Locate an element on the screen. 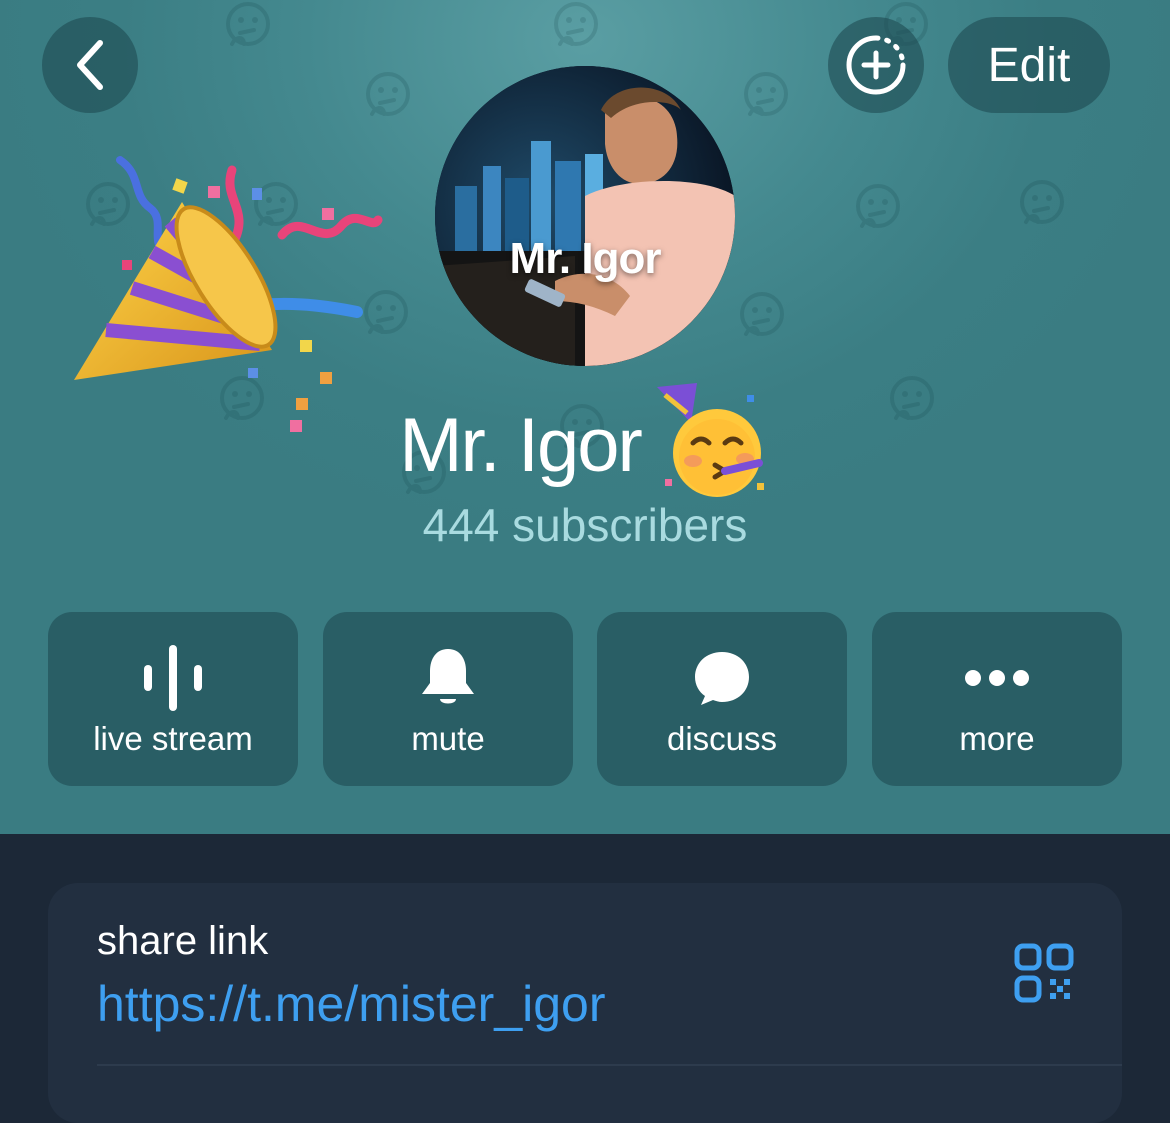 This screenshot has height=1123, width=1170. channel-name: Mr. Igor is located at coordinates (521, 445).